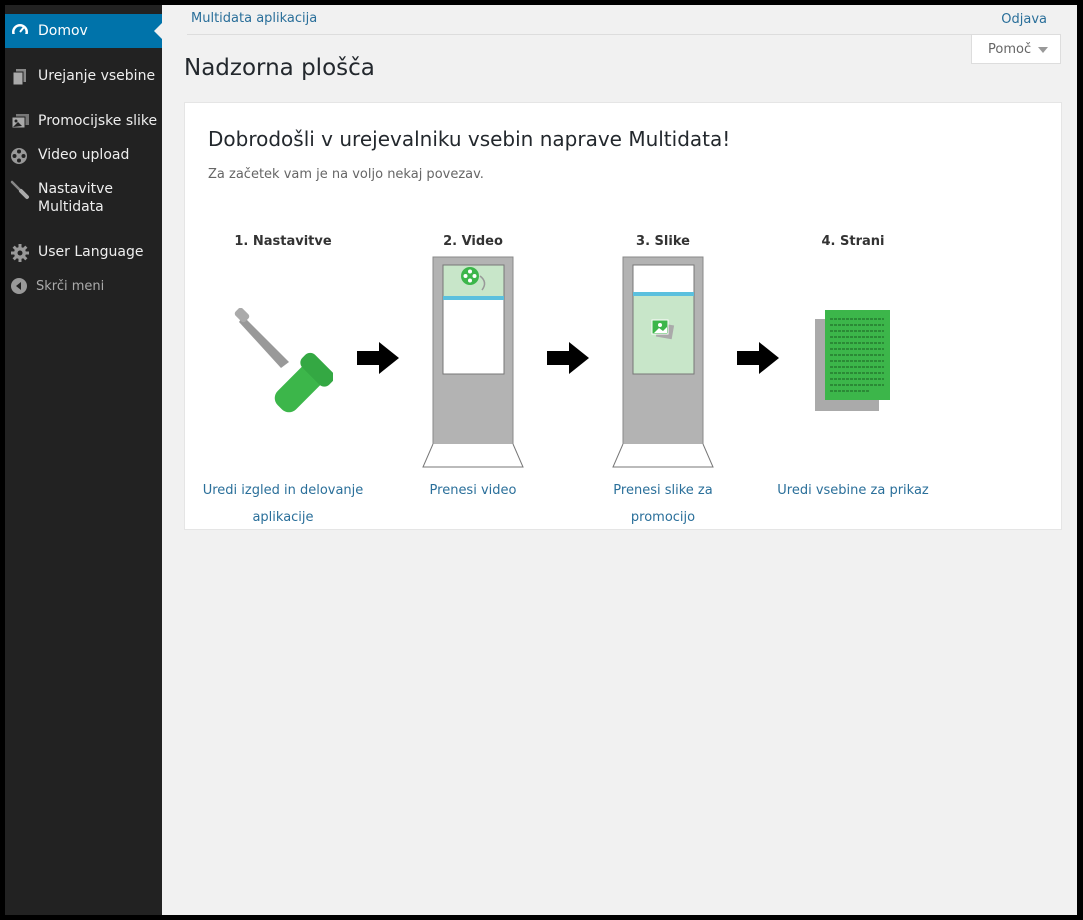 The image size is (1083, 920). I want to click on chevron-down-icon, so click(1043, 50).